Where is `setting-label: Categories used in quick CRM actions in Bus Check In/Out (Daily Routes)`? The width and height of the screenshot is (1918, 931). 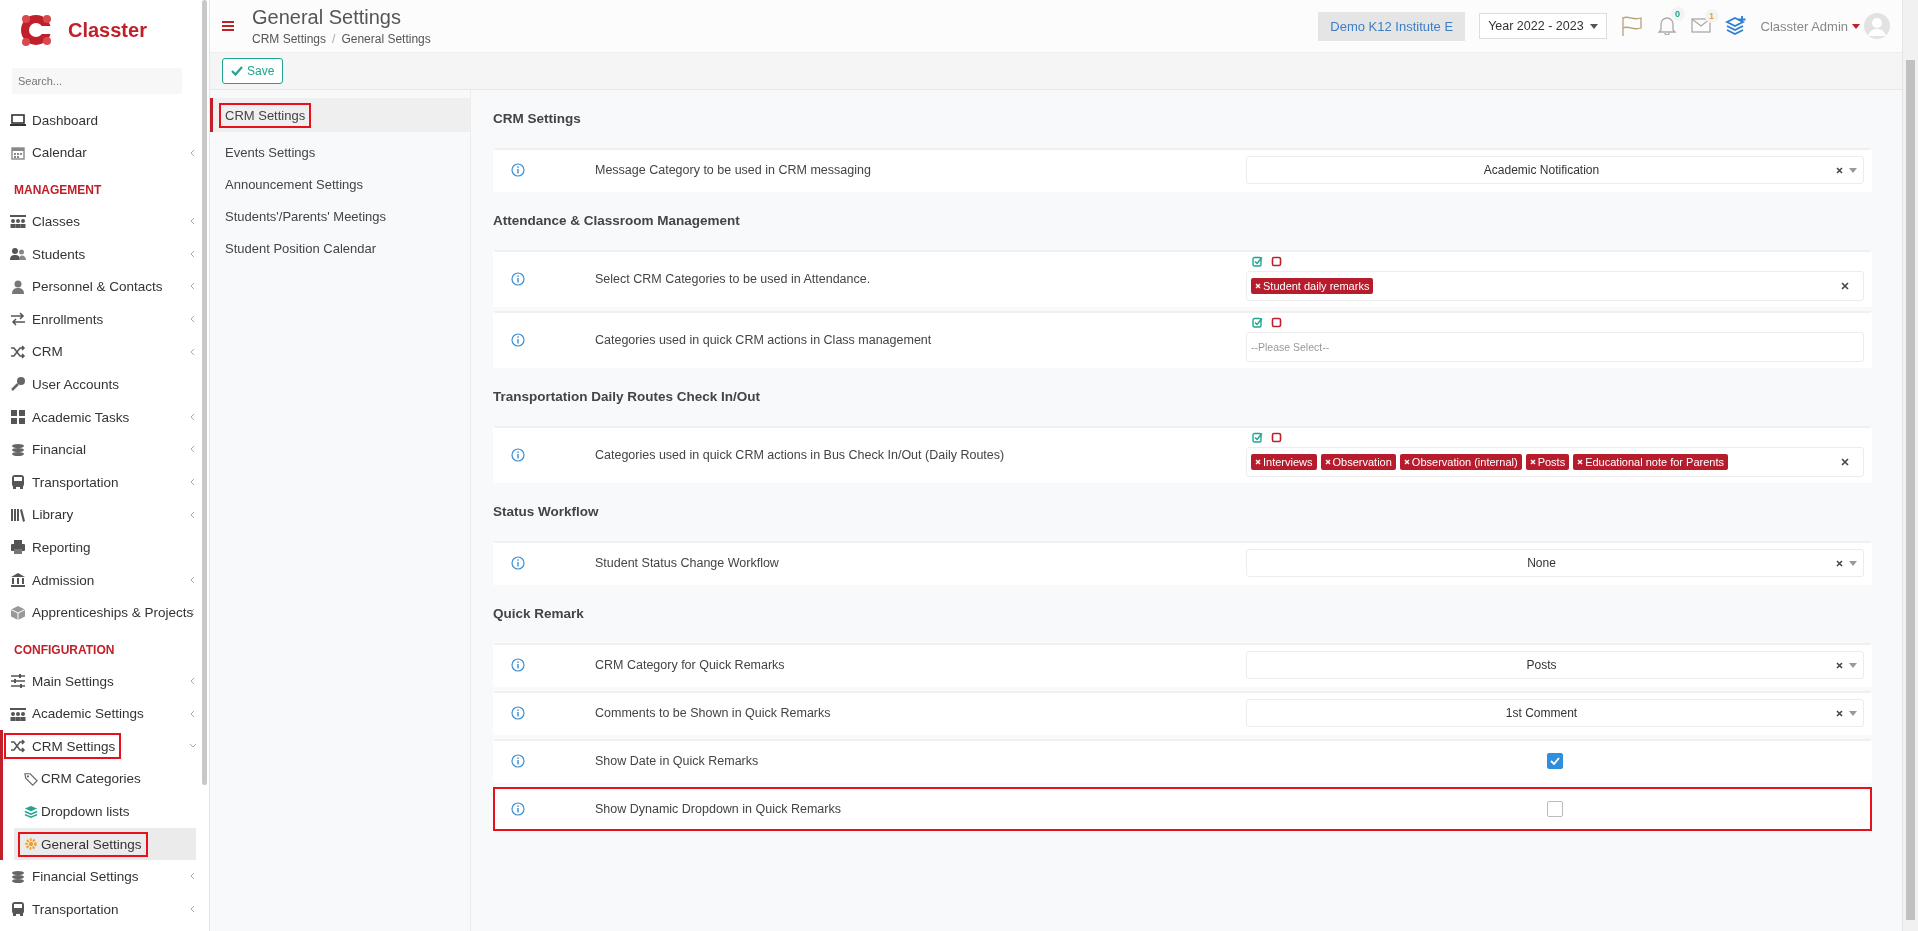 setting-label: Categories used in quick CRM actions in Bus Check In/Out (Daily Routes) is located at coordinates (800, 454).